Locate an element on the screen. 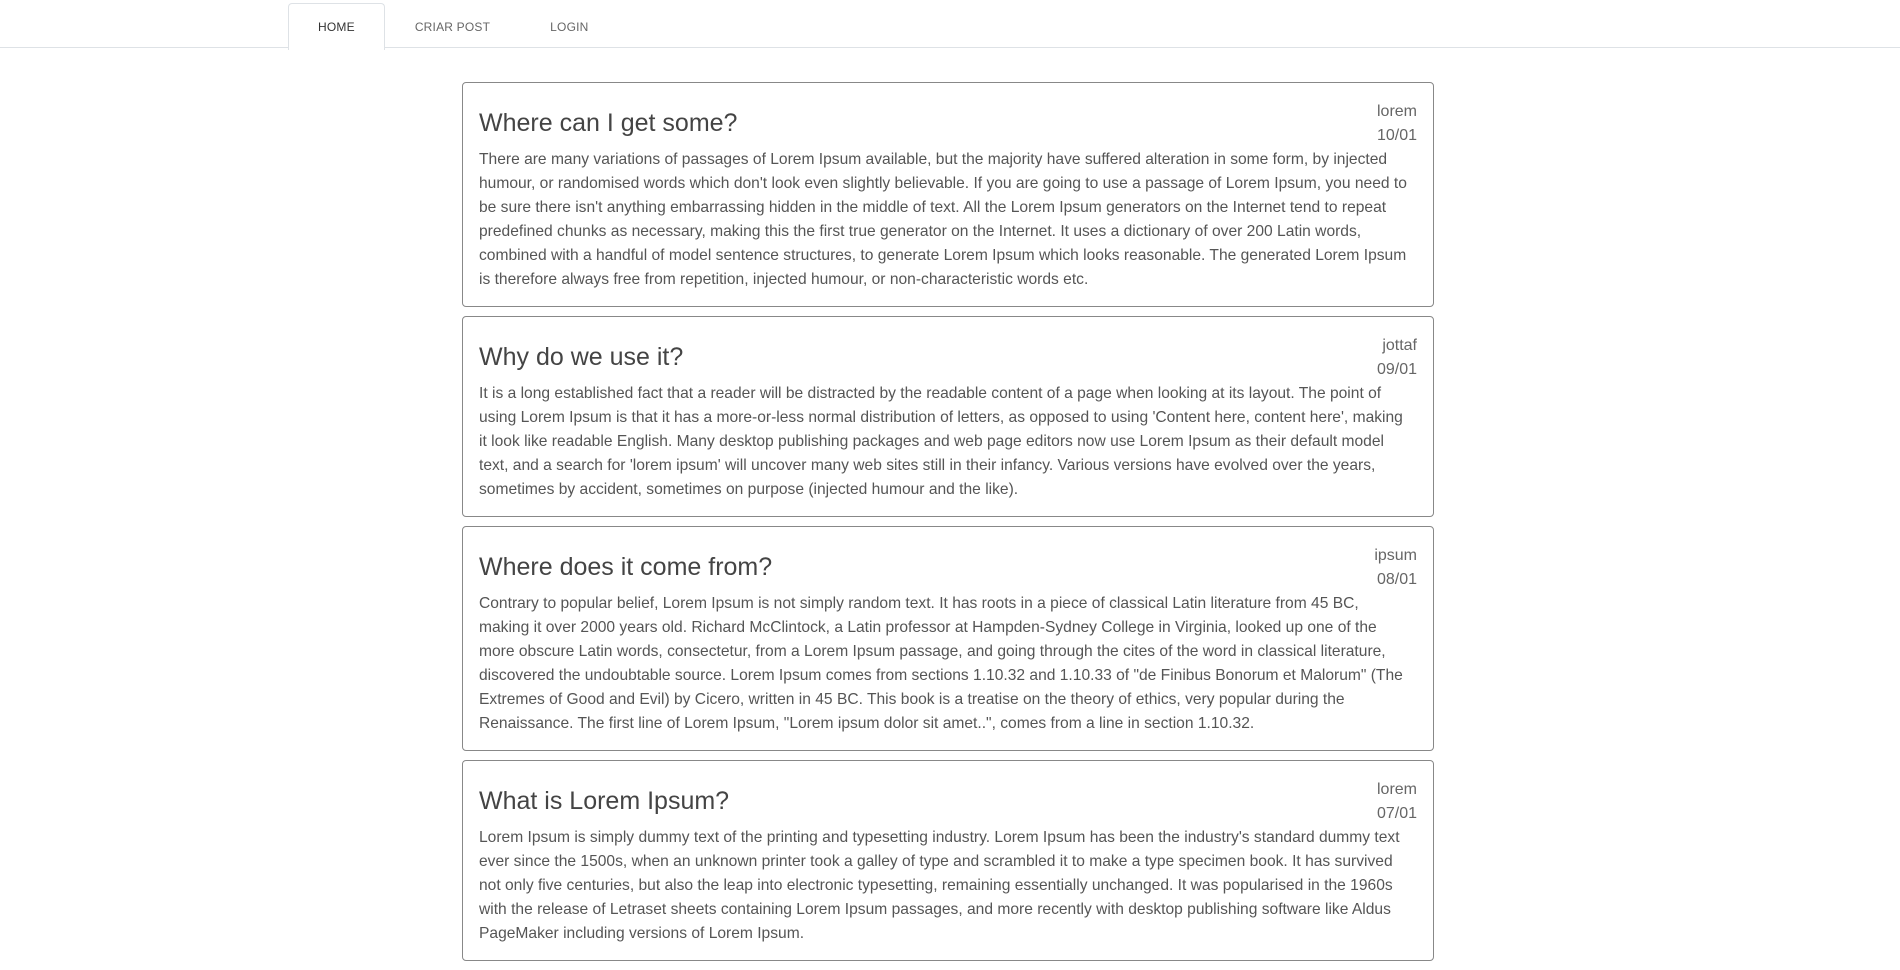 The height and width of the screenshot is (970, 1900). post-date: 09/01 is located at coordinates (1396, 369).